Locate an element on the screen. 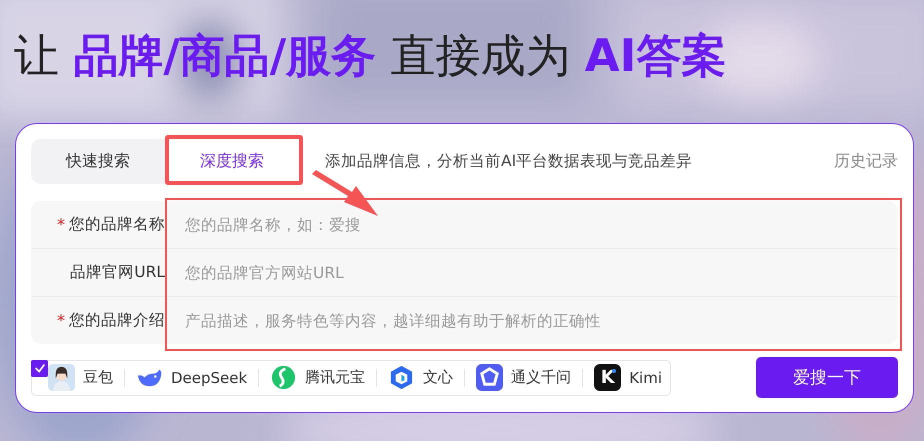 This screenshot has width=924, height=441. app-icon is located at coordinates (490, 377).